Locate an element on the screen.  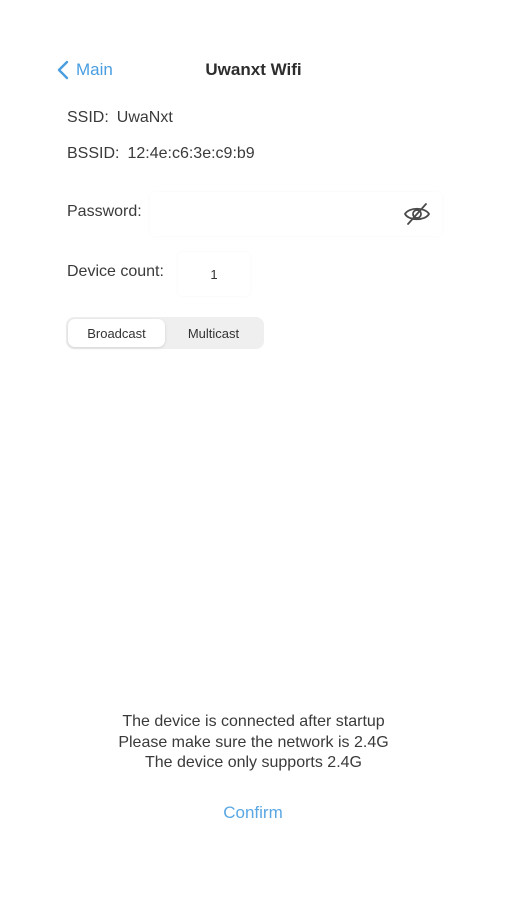
message-line: Please make sure the network is 2.4G is located at coordinates (253, 742).